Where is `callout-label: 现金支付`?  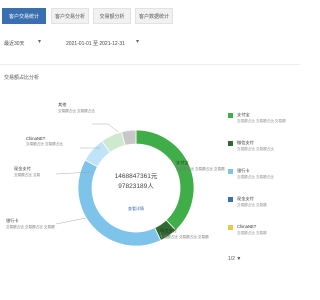
callout-label: 现金支付 is located at coordinates (22, 168).